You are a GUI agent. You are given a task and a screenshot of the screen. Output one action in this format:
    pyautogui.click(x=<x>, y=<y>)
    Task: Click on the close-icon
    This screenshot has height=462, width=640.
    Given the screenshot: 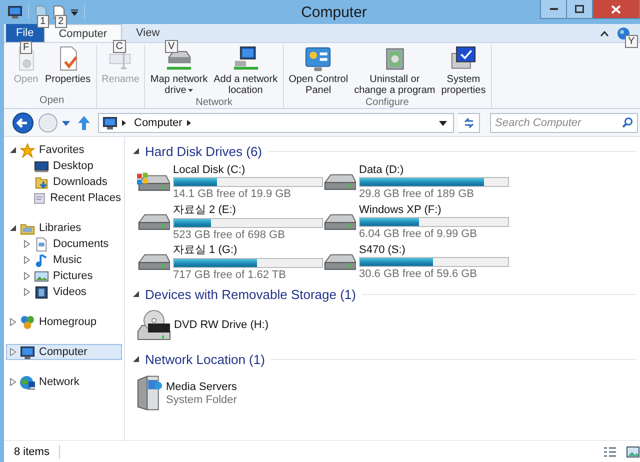 What is the action you would take?
    pyautogui.click(x=616, y=9)
    